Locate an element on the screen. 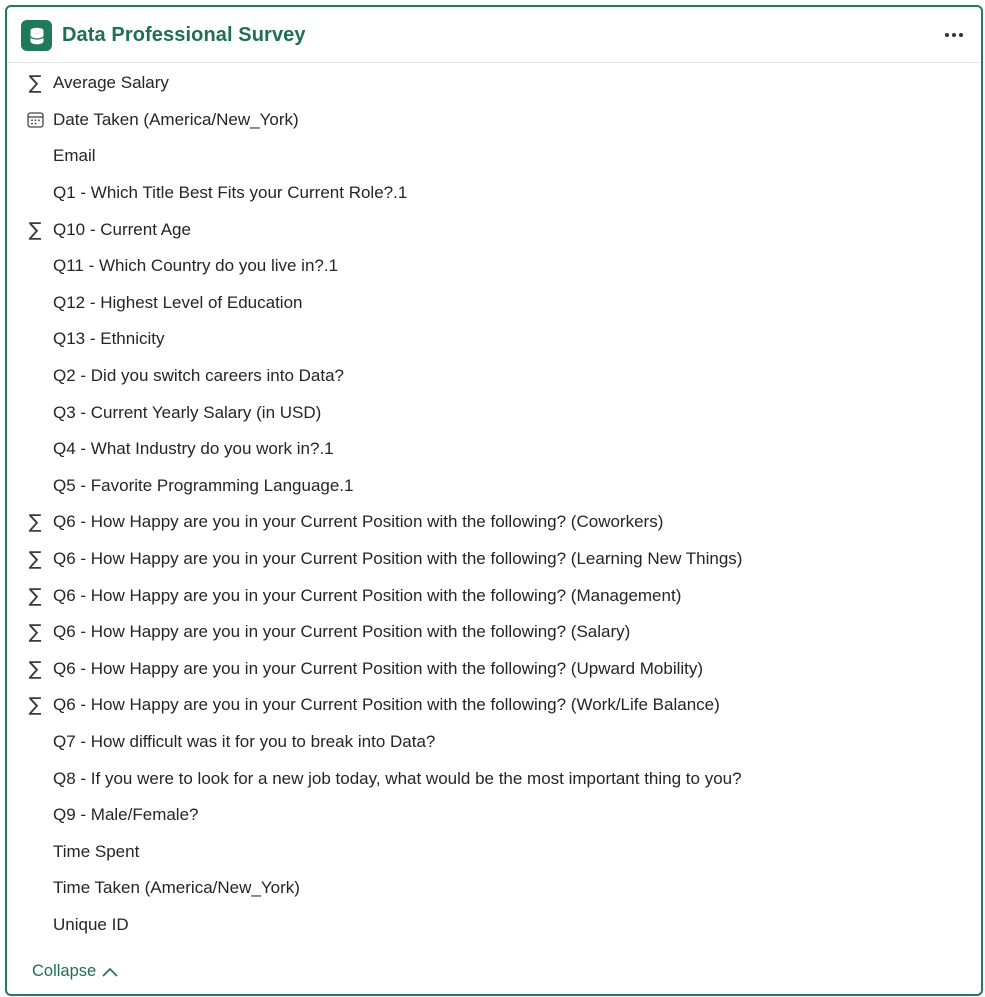 The width and height of the screenshot is (985, 997). card-header: Data Professional Survey is located at coordinates (494, 35).